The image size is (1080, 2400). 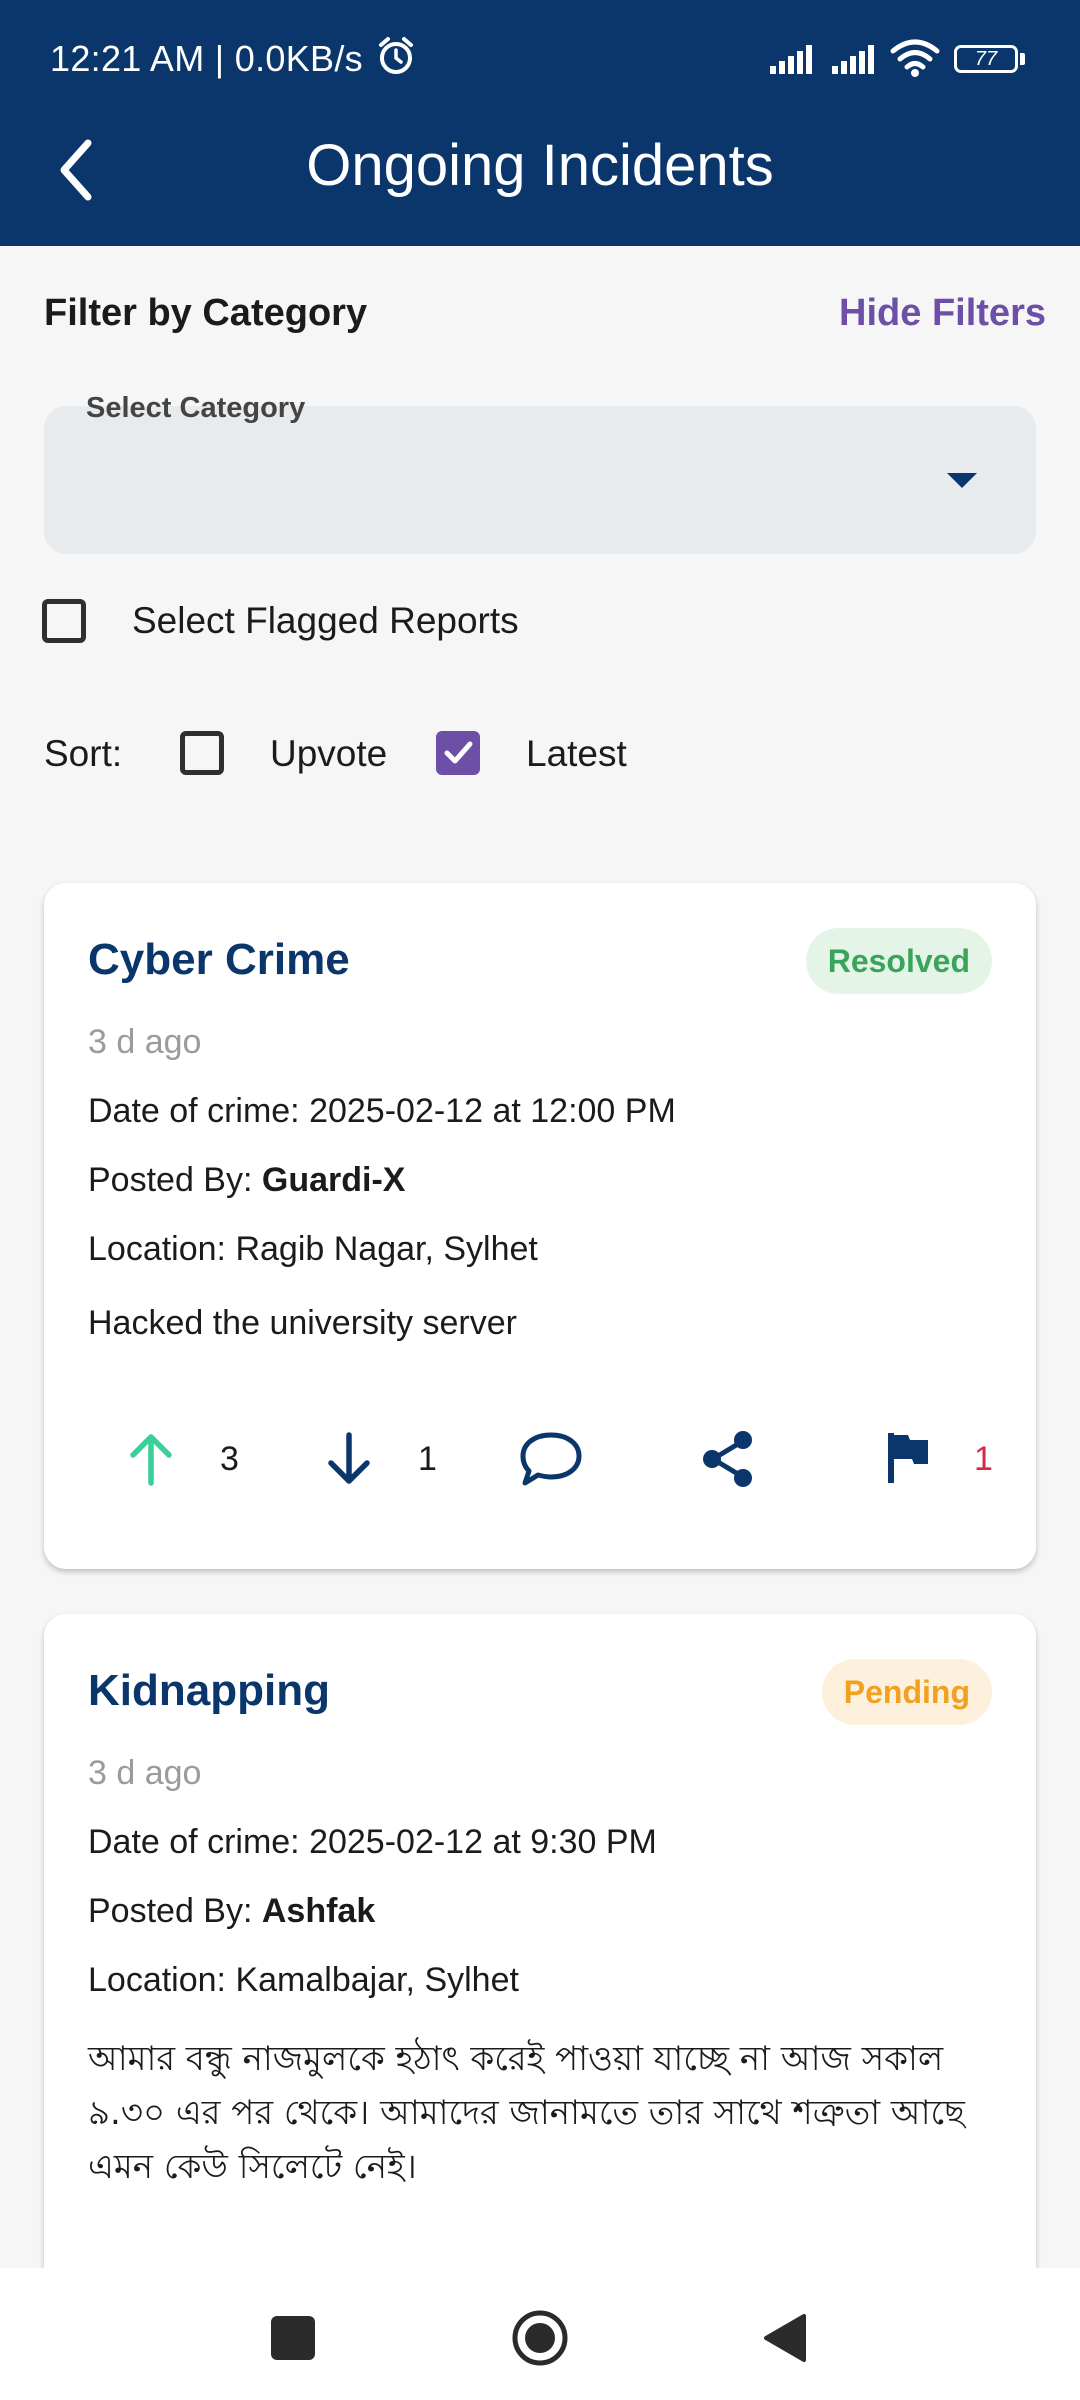 What do you see at coordinates (313, 1249) in the screenshot?
I see `location: Location: Ragib Nagar, Sylhet` at bounding box center [313, 1249].